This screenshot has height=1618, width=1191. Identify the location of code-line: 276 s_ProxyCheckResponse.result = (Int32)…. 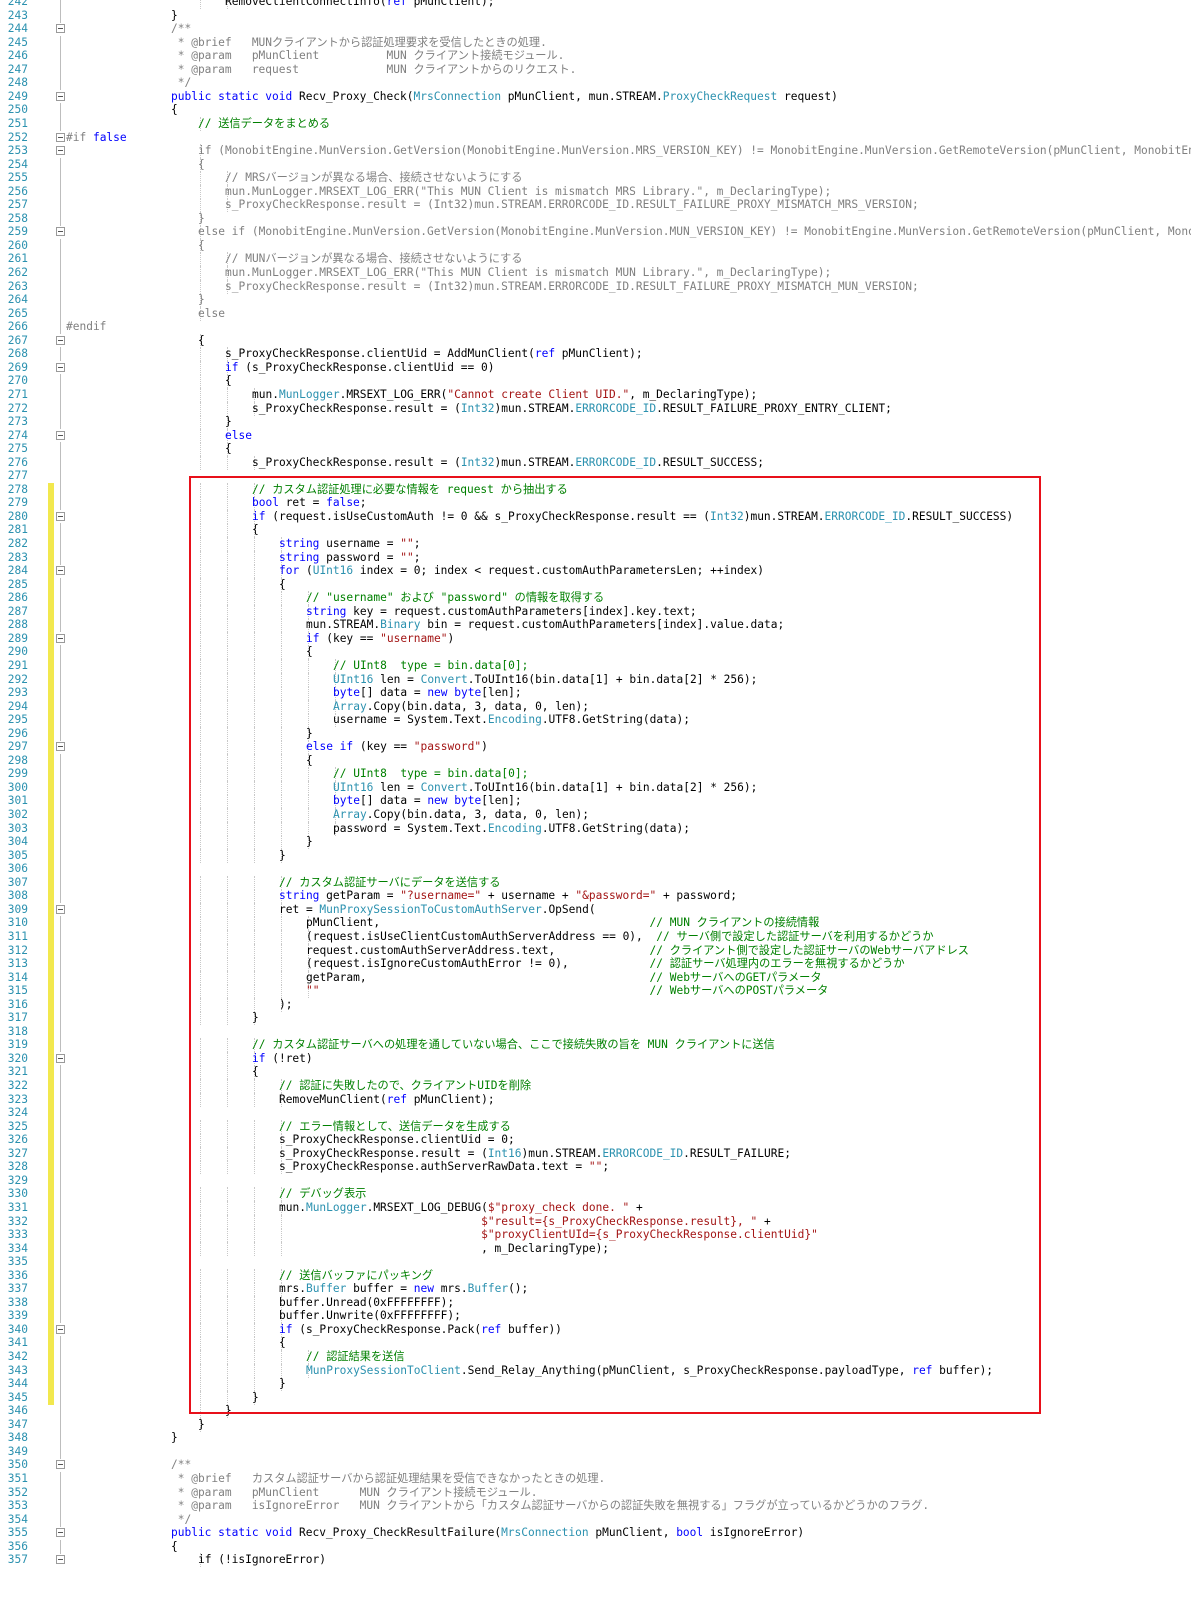
(595, 462).